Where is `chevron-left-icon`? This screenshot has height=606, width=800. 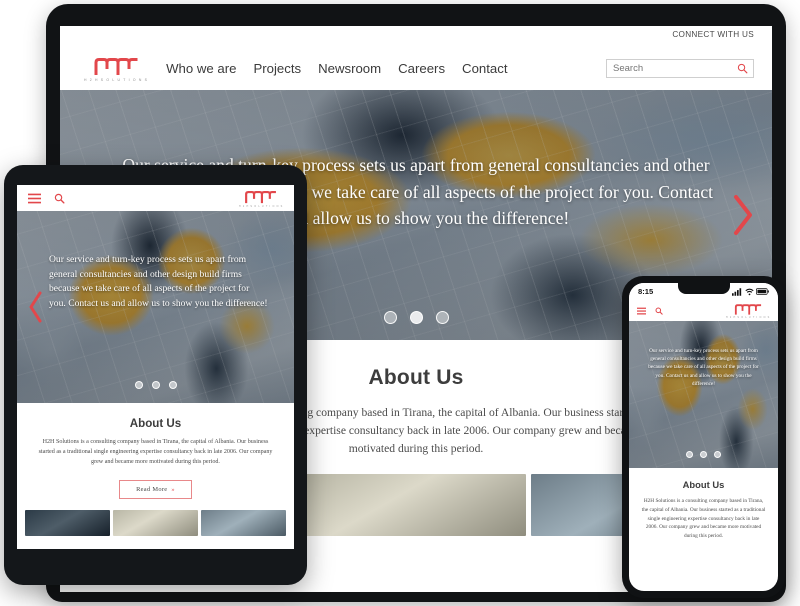
chevron-left-icon is located at coordinates (36, 307).